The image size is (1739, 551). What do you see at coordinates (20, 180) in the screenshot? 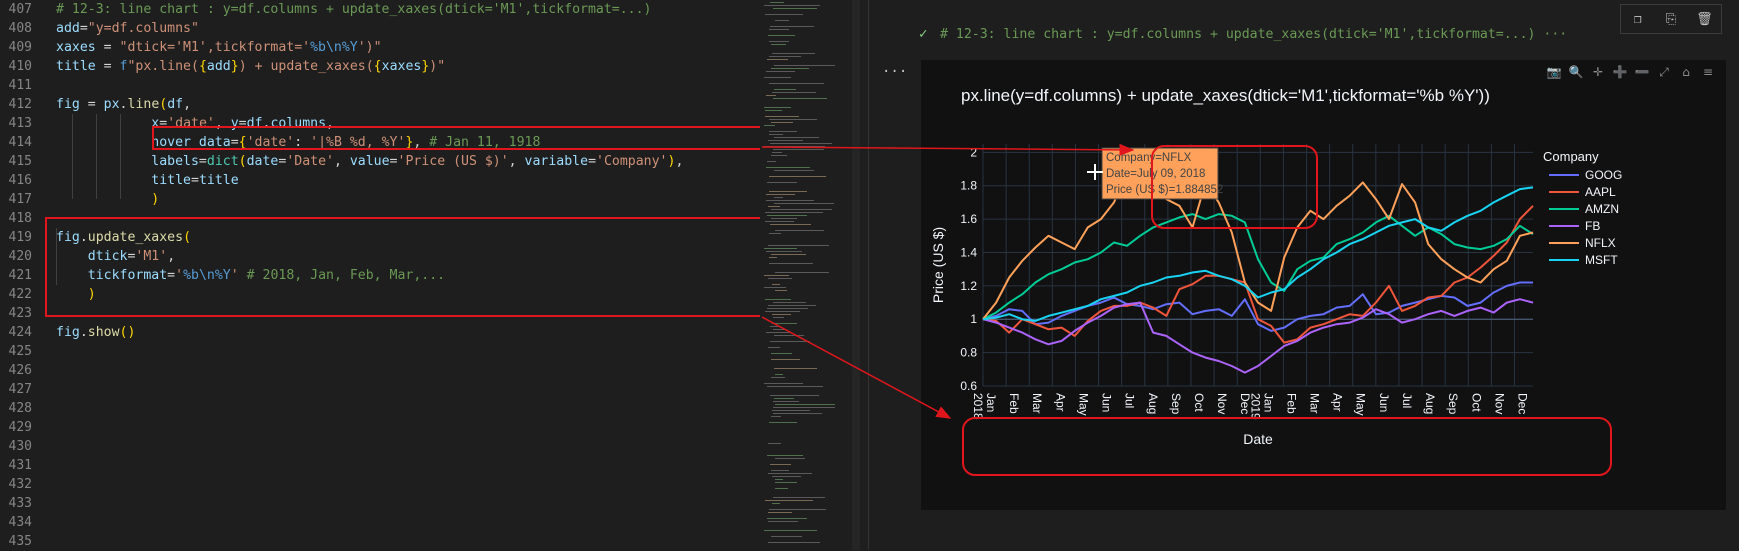
I see `line-number: 416` at bounding box center [20, 180].